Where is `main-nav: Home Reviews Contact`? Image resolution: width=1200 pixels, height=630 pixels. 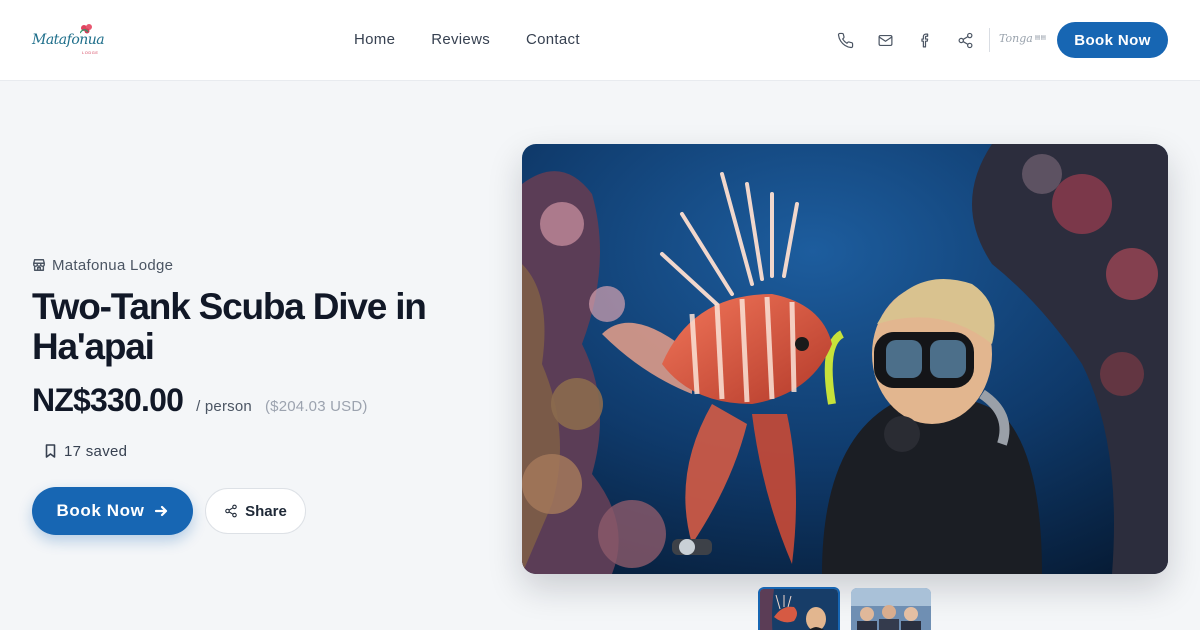 main-nav: Home Reviews Contact is located at coordinates (467, 41).